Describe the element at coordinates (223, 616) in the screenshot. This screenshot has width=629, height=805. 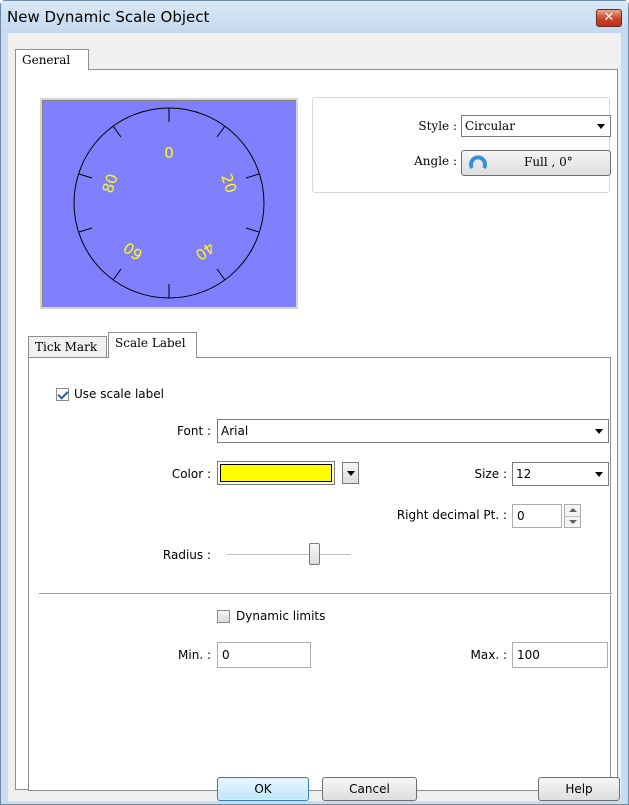
I see `dynamic-limits-checkbox` at that location.